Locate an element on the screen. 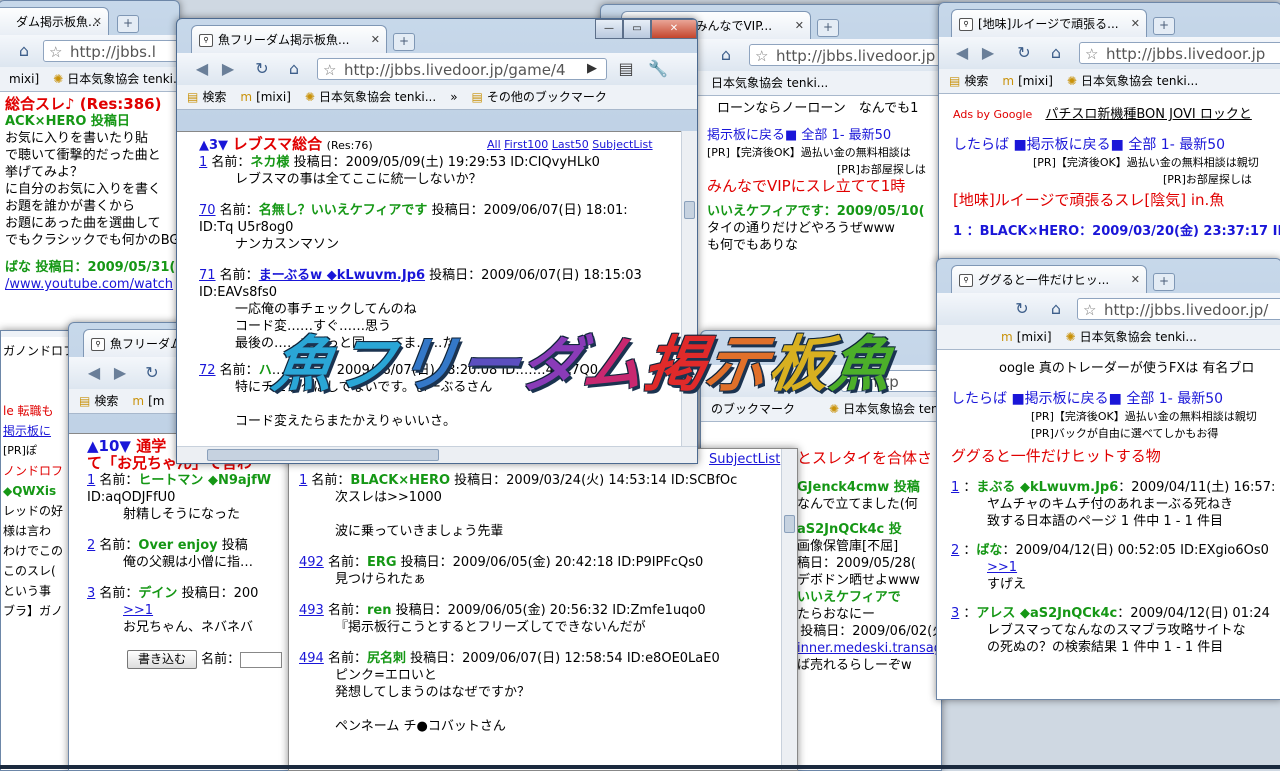  page-menu-icon: ▤ is located at coordinates (626, 69).